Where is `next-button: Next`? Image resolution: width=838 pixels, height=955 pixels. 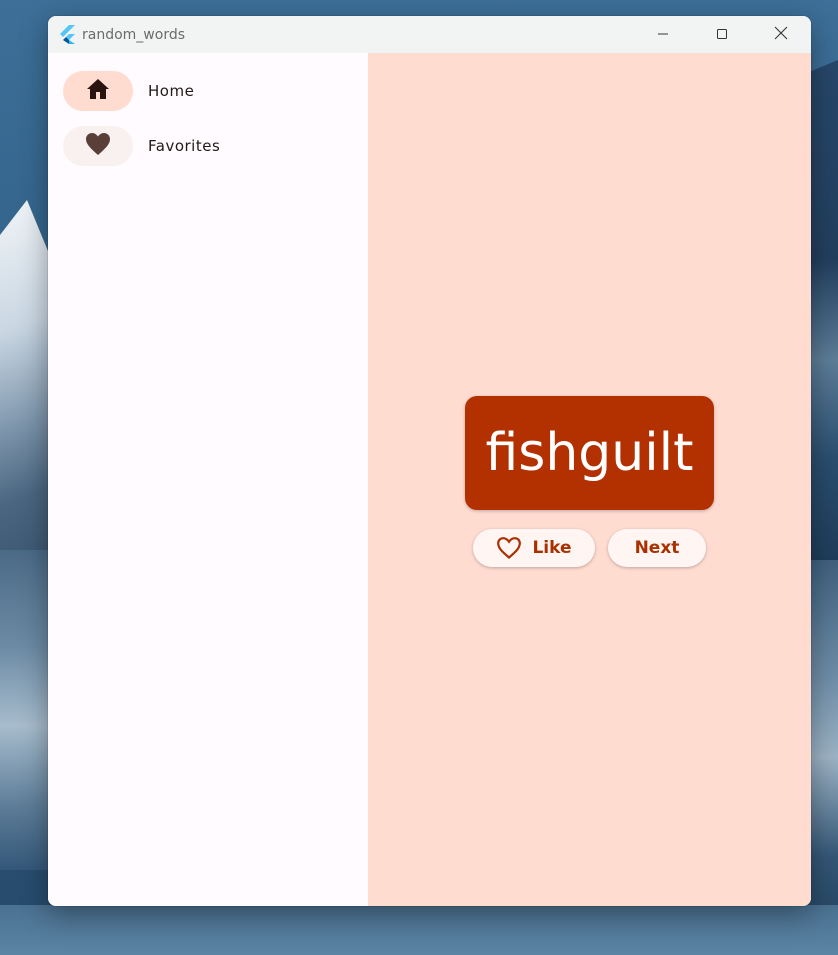 next-button: Next is located at coordinates (657, 548).